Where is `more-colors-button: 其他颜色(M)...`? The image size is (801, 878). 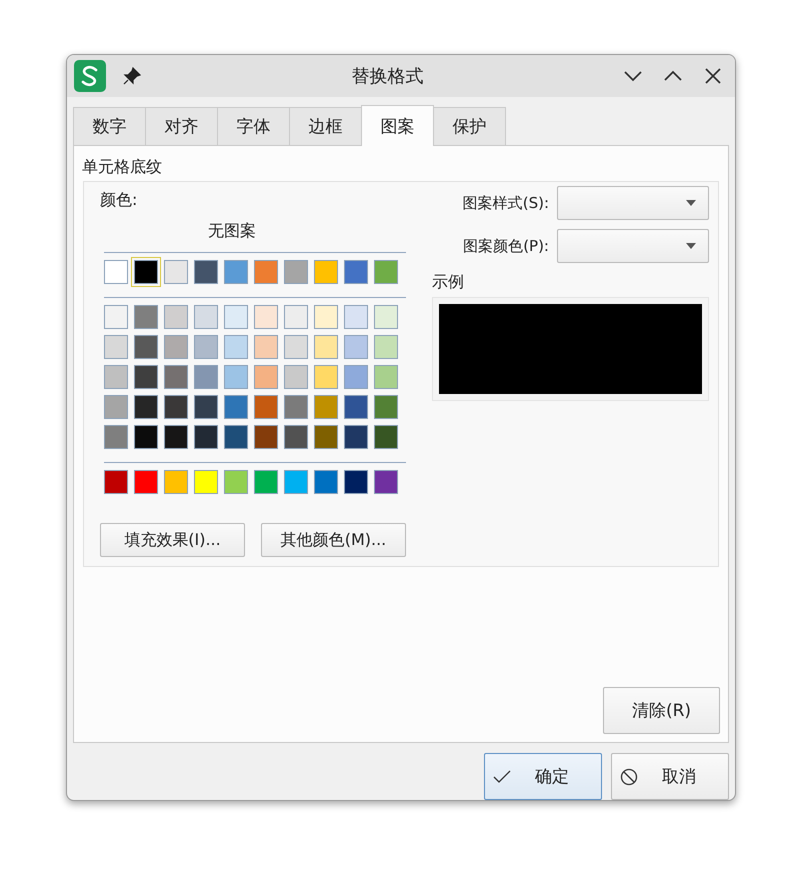 more-colors-button: 其他颜色(M)... is located at coordinates (333, 540).